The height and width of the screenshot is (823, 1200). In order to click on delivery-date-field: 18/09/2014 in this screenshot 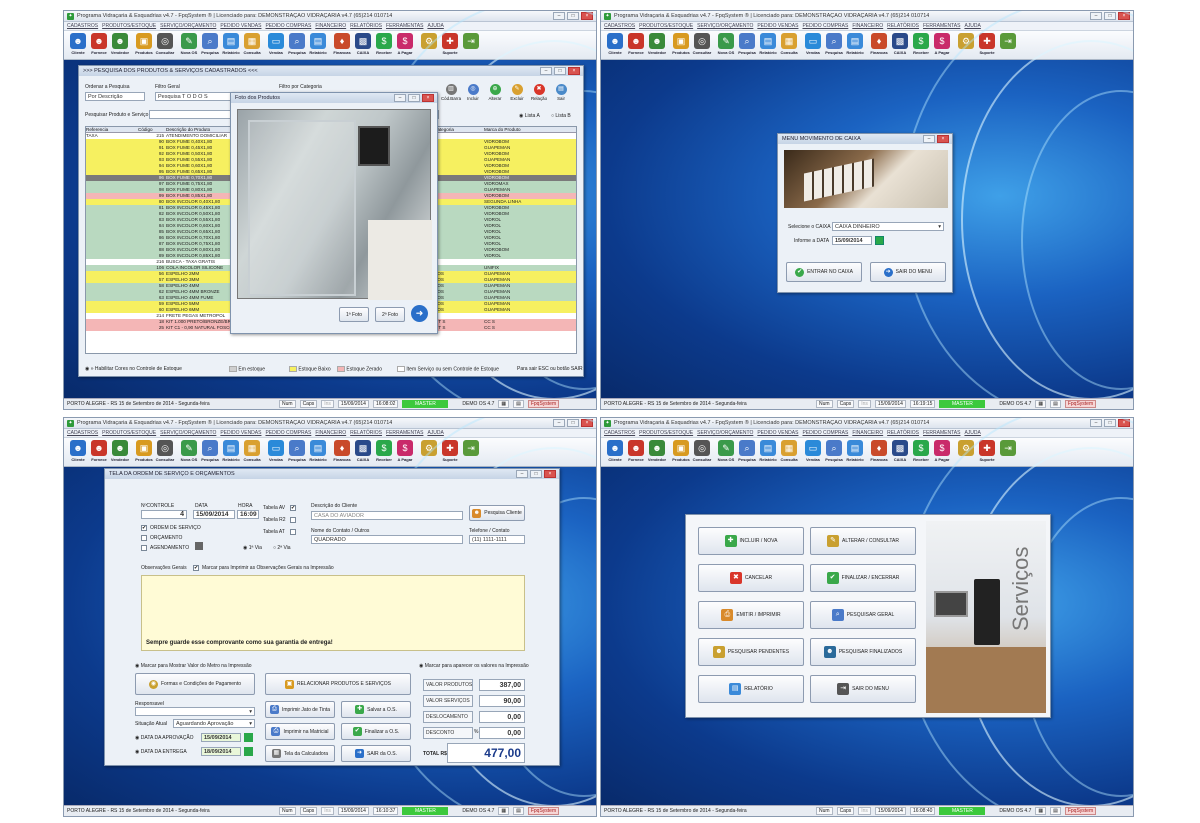, I will do `click(221, 751)`.